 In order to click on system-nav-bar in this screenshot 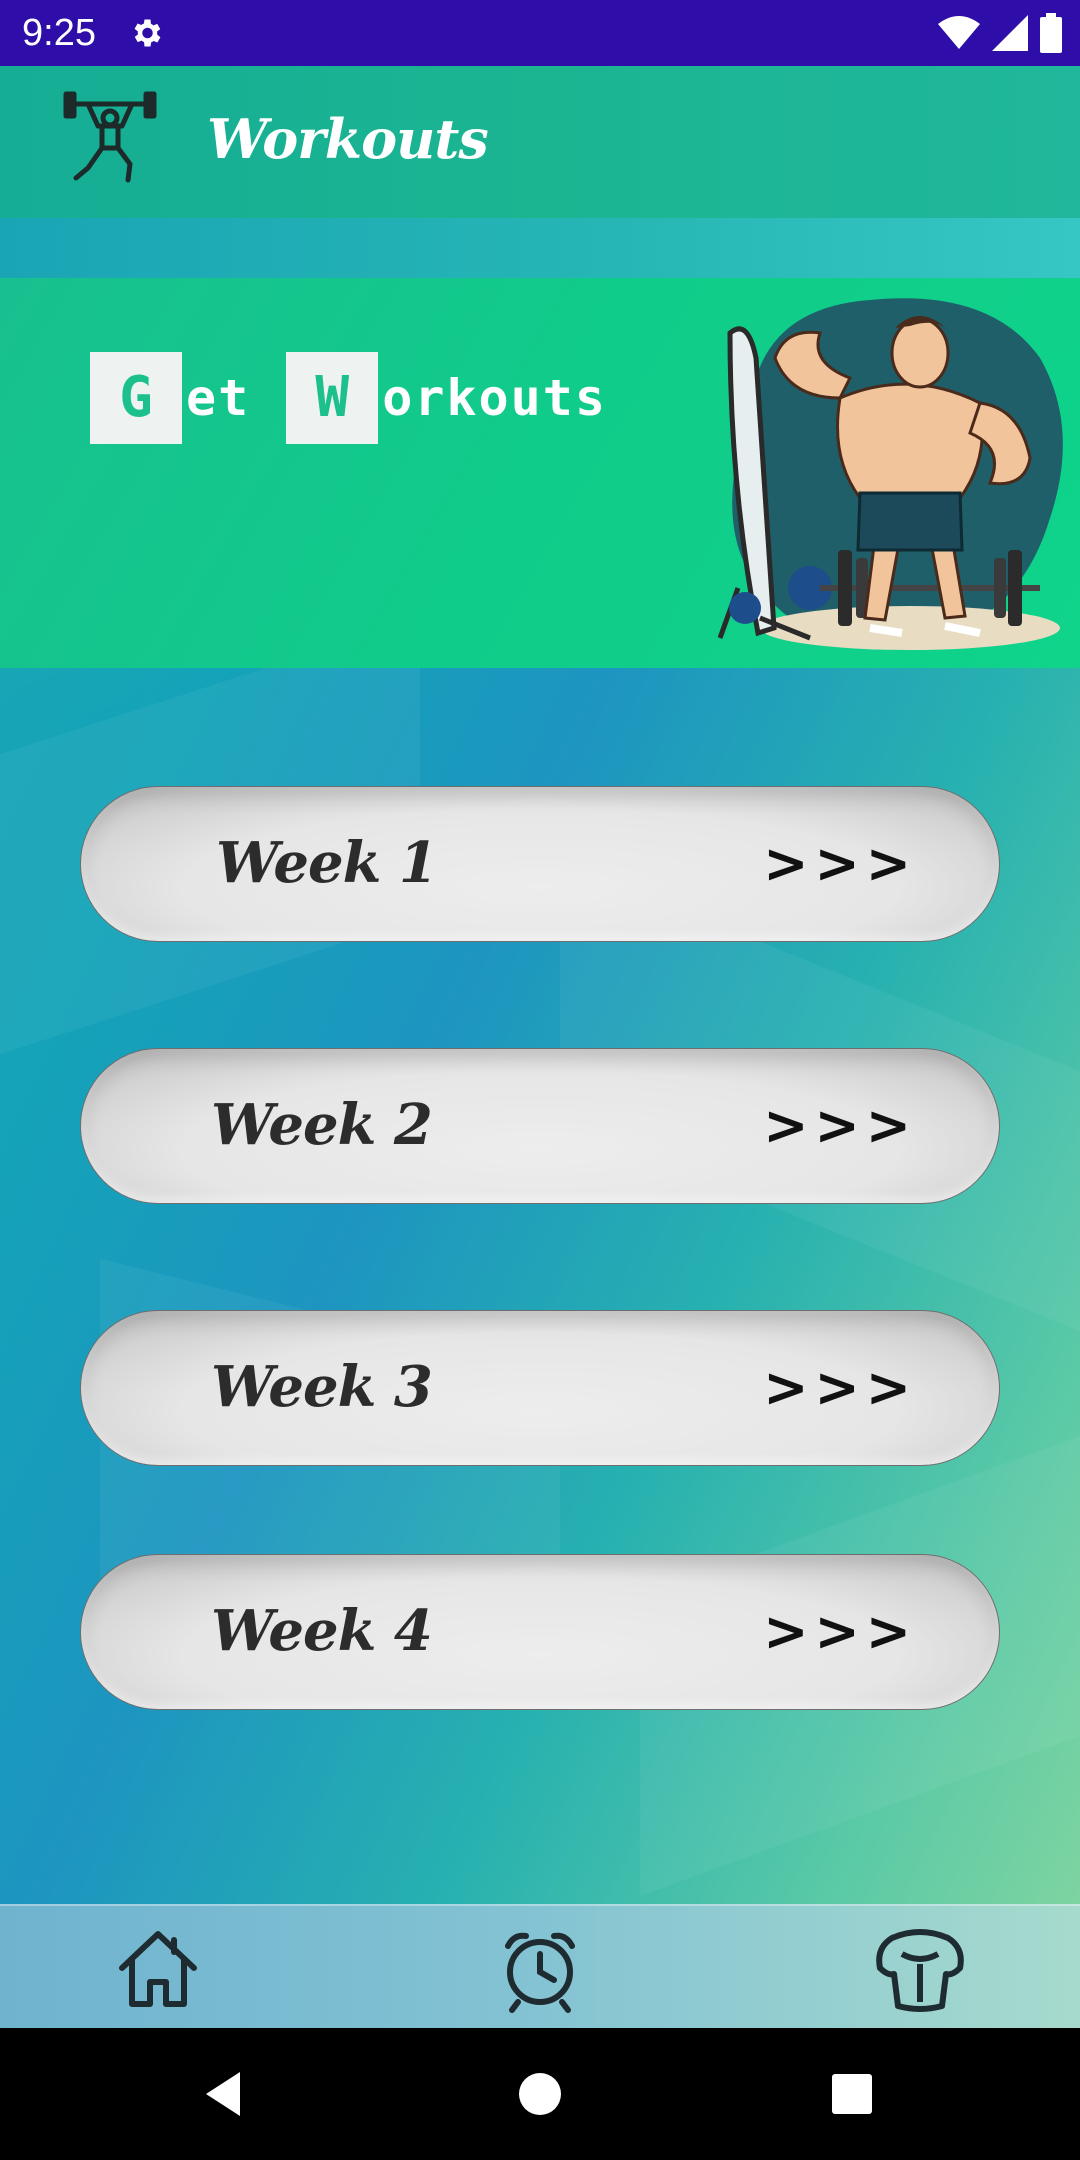, I will do `click(540, 2094)`.